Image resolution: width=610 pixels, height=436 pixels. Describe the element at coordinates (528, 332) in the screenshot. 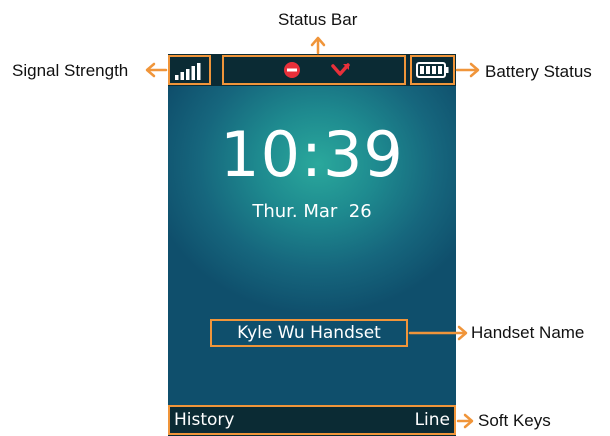

I see `handset-name-label: Handset Name` at that location.